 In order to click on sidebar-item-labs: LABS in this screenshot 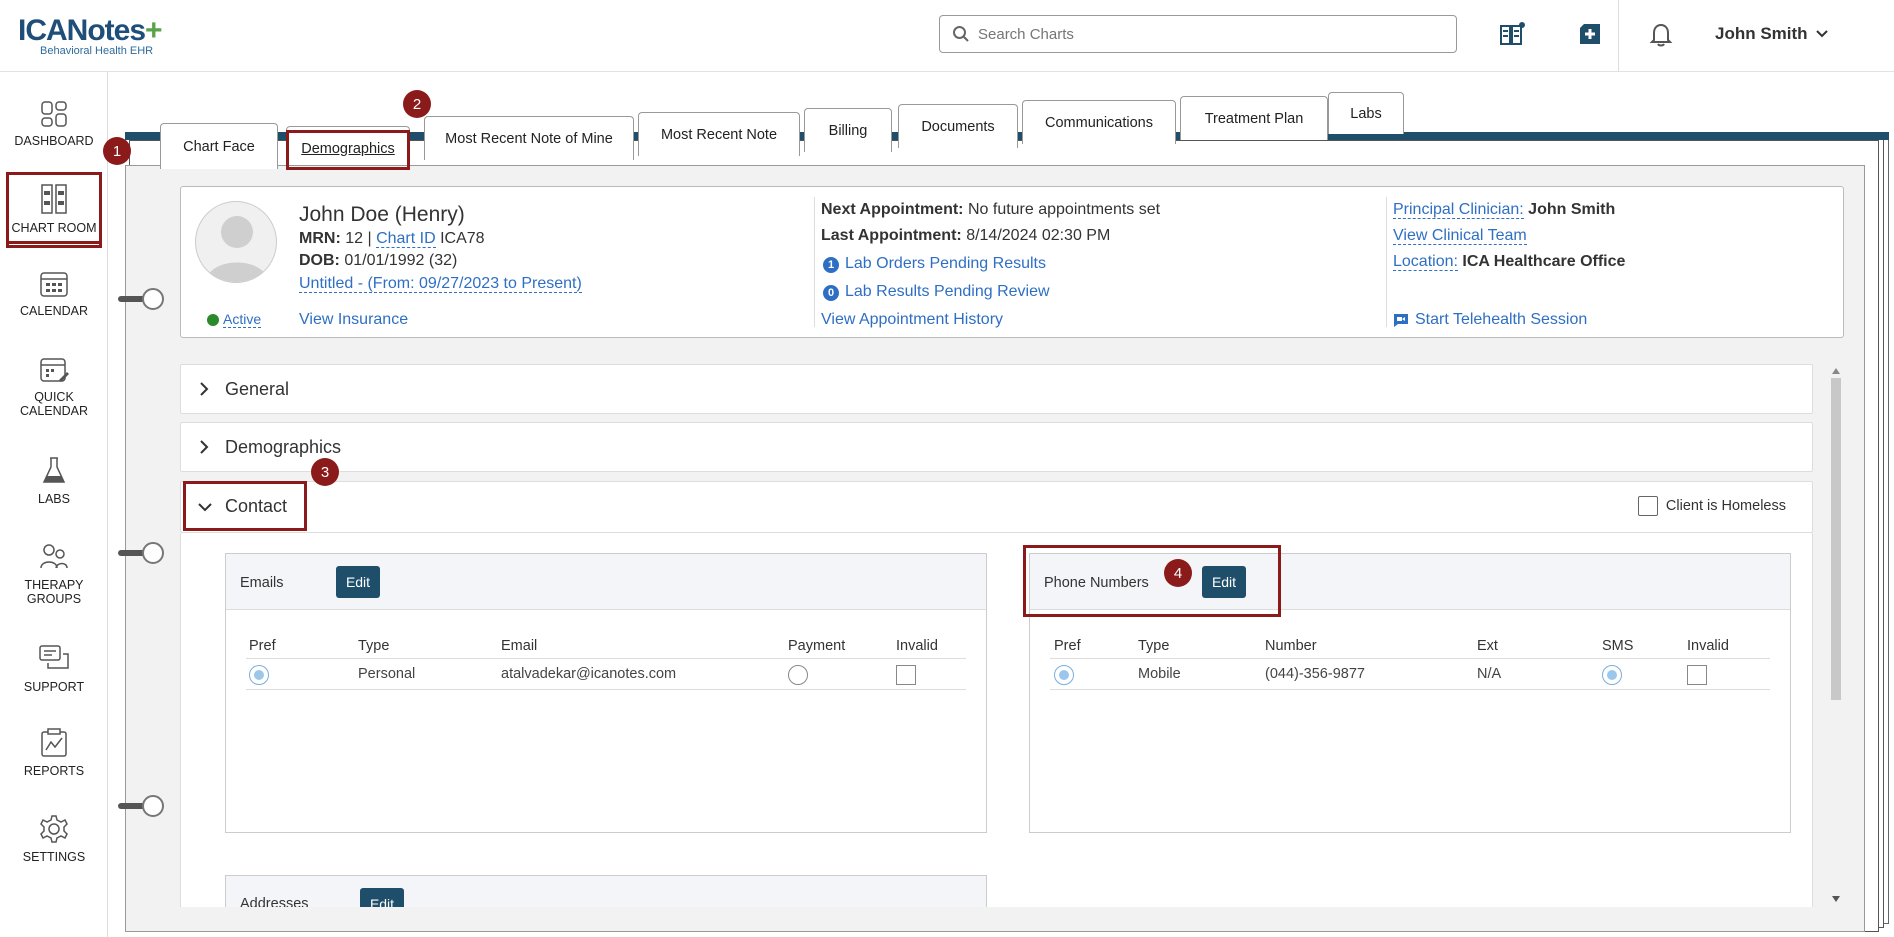, I will do `click(54, 481)`.